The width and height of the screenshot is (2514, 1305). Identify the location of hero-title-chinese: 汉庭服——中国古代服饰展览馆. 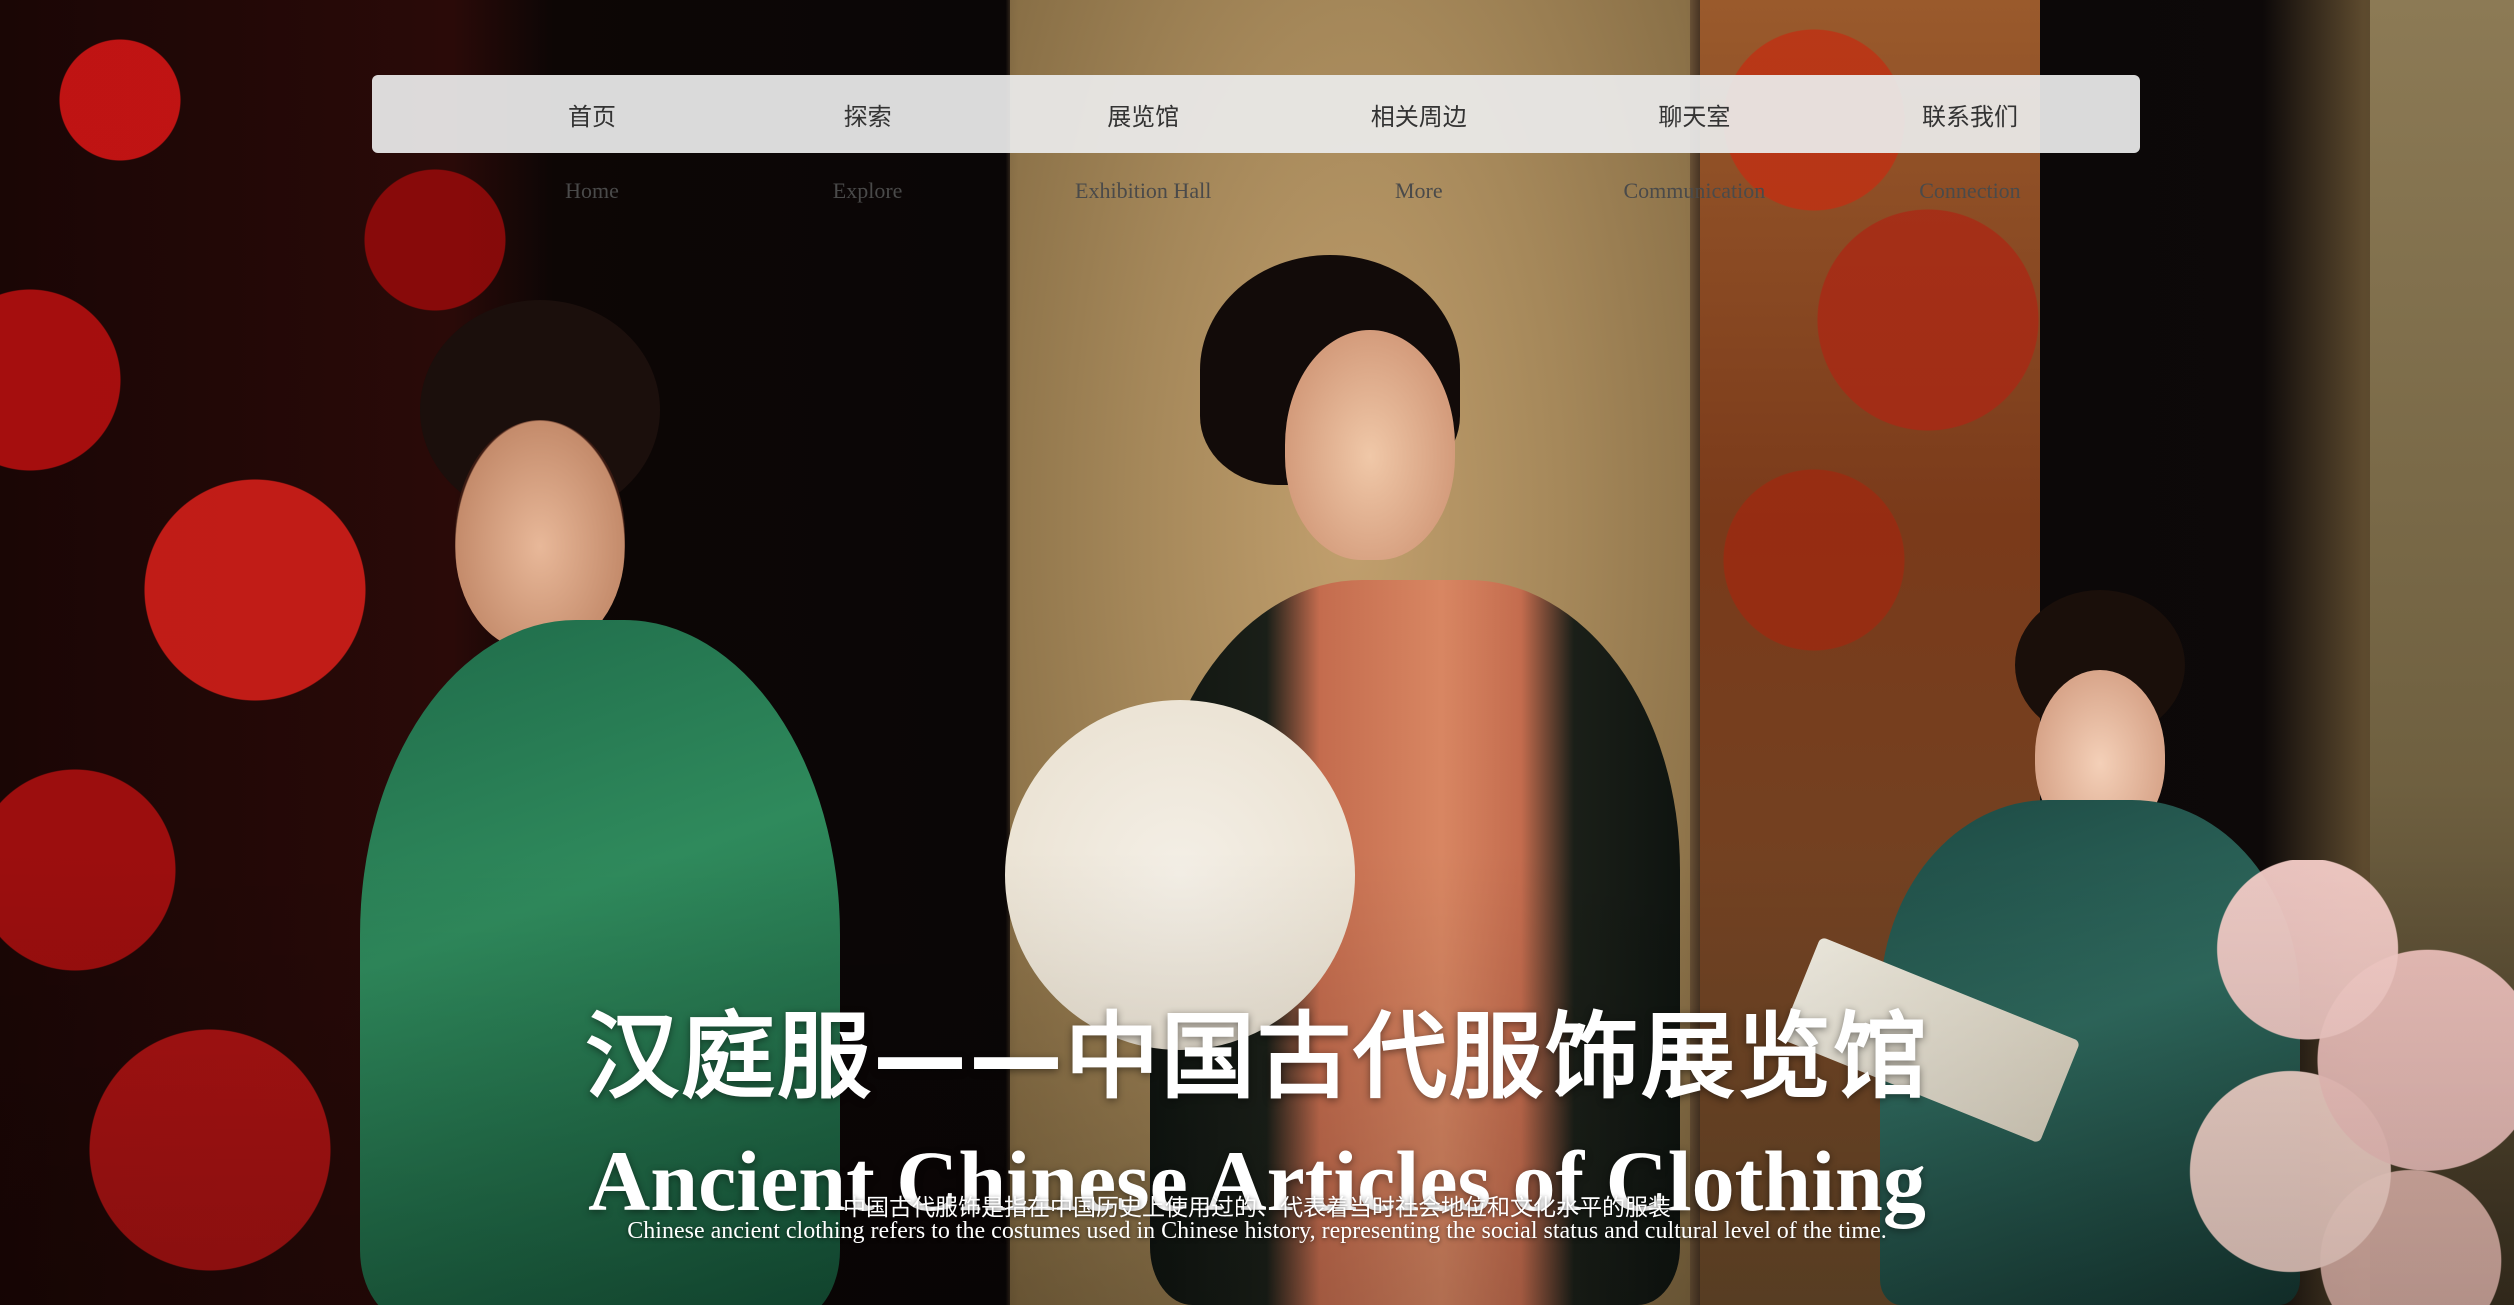
(1256, 1057).